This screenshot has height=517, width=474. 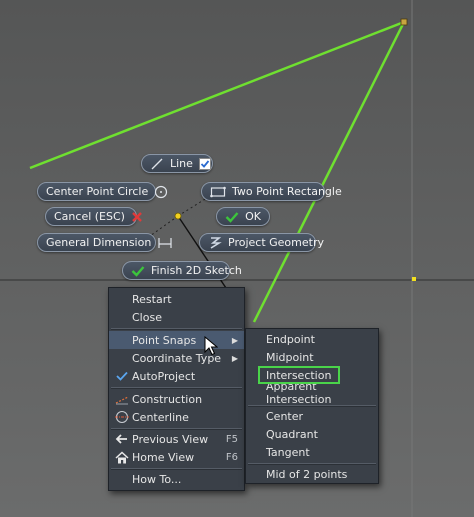 I want to click on menu-item-centerline: Centerline, so click(x=176, y=417).